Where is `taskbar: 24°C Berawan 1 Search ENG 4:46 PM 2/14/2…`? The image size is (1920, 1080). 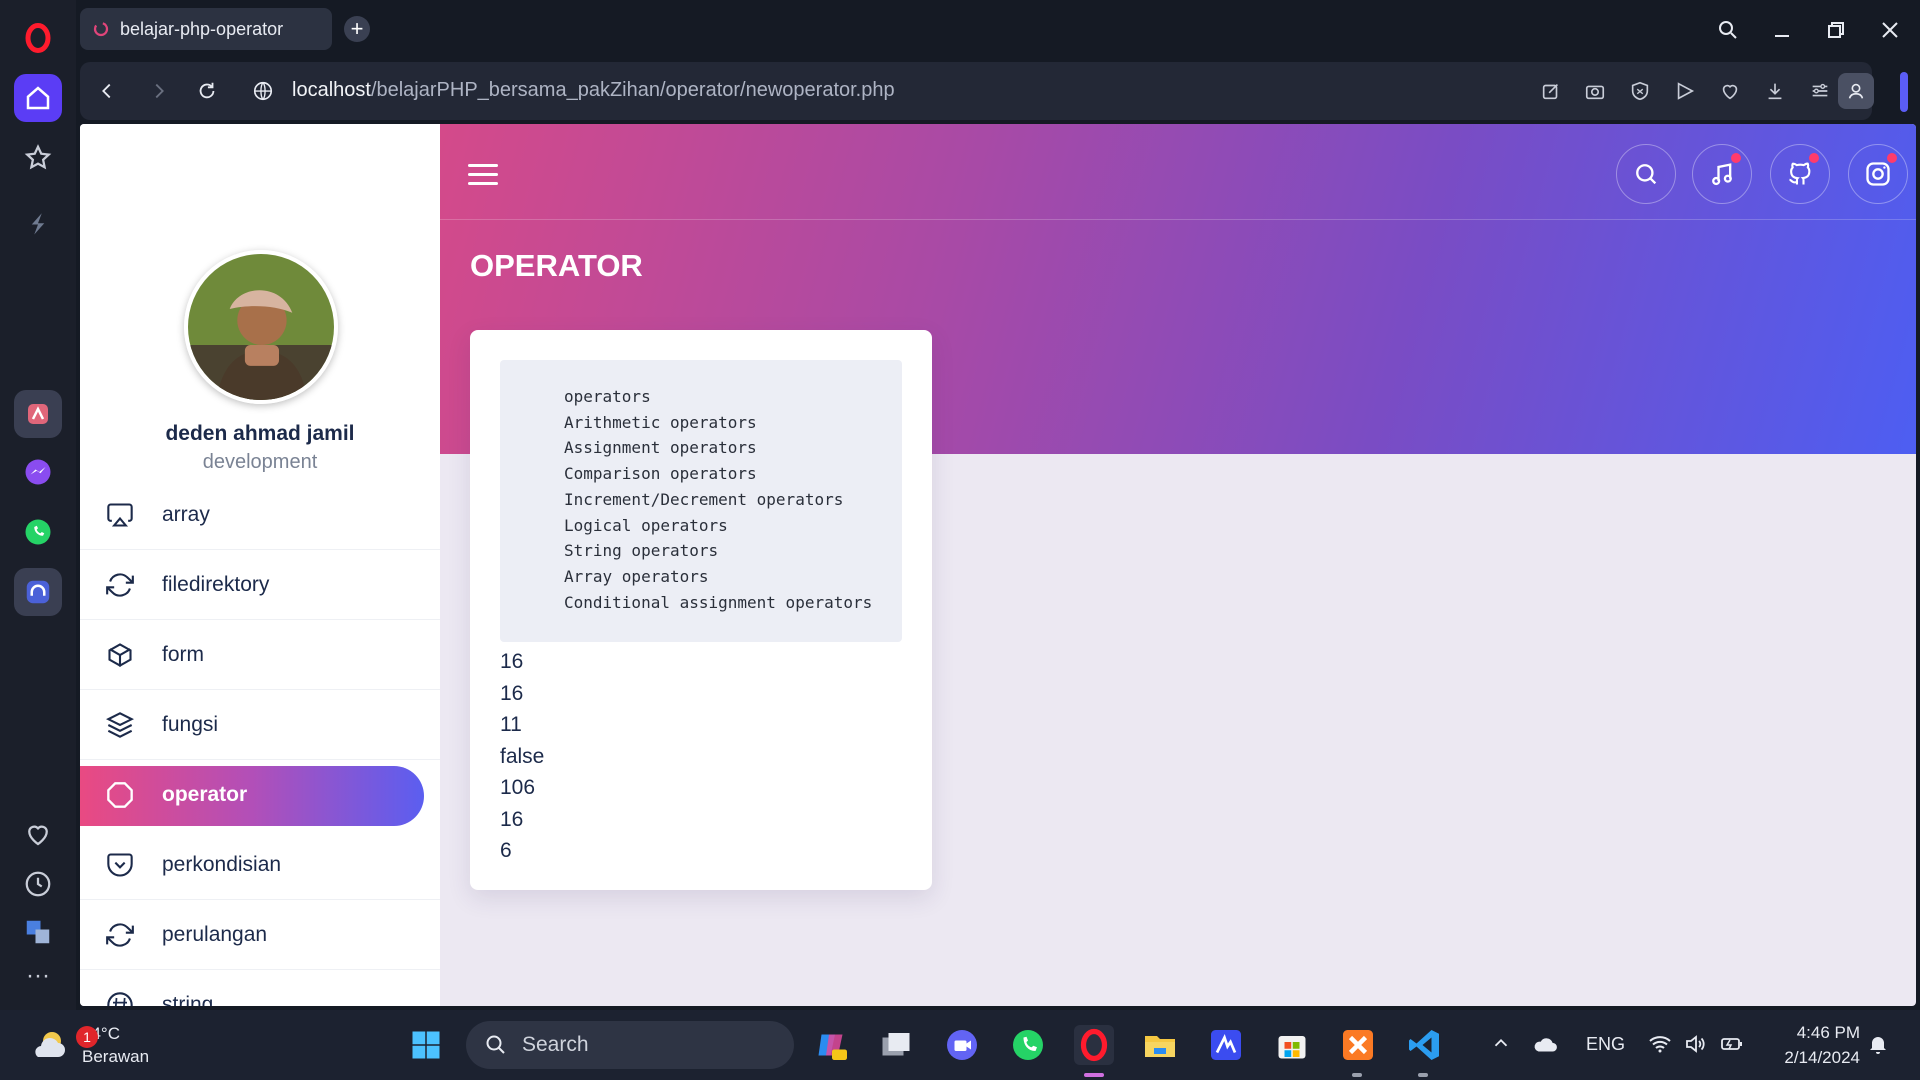 taskbar: 24°C Berawan 1 Search ENG 4:46 PM 2/14/2… is located at coordinates (960, 1045).